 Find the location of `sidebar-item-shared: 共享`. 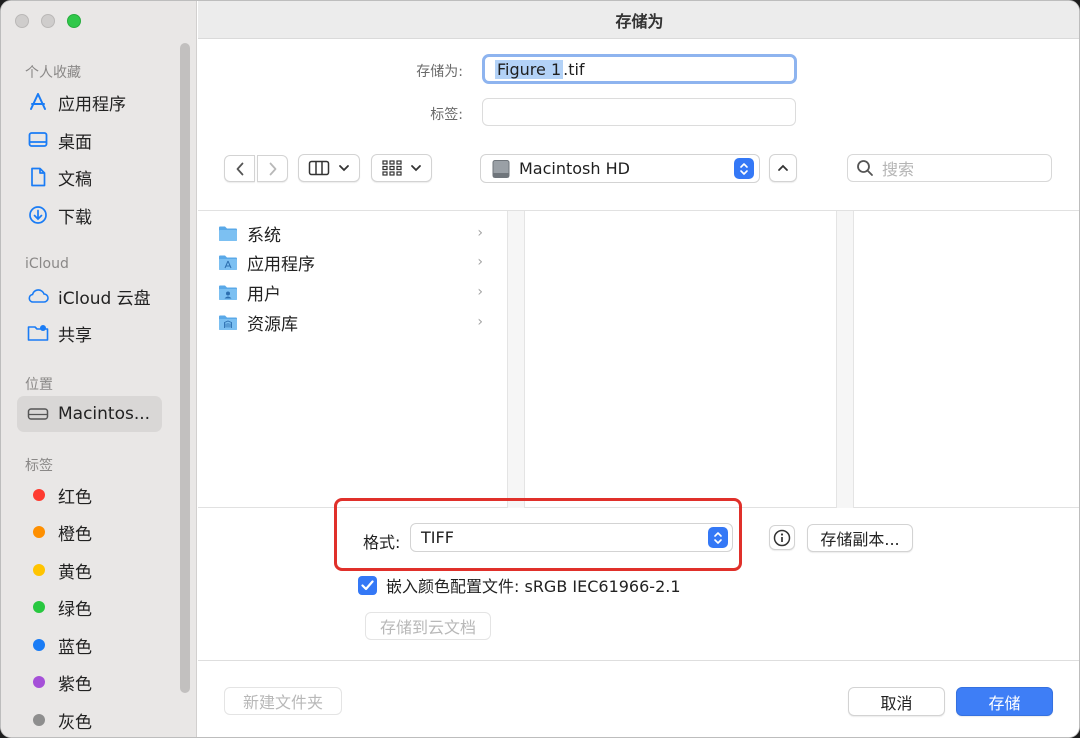

sidebar-item-shared: 共享 is located at coordinates (89, 333).